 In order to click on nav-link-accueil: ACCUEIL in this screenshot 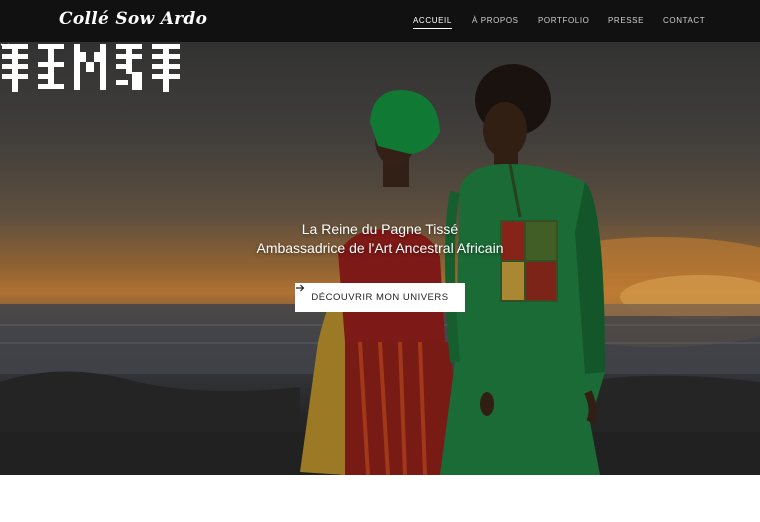, I will do `click(432, 22)`.